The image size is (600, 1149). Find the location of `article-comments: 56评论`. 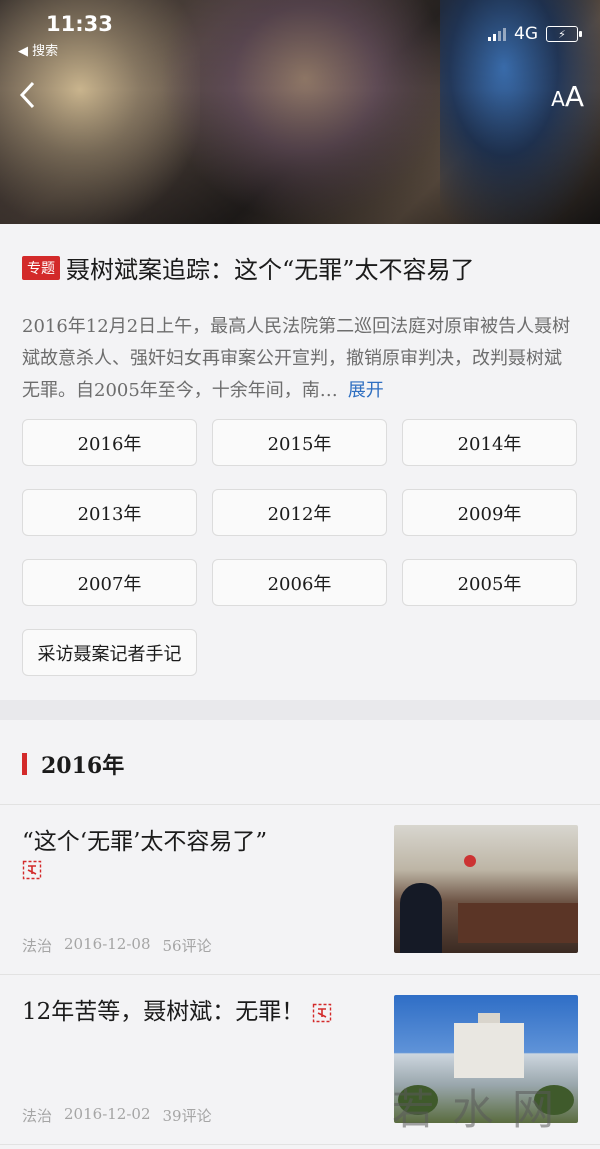

article-comments: 56评论 is located at coordinates (187, 946).